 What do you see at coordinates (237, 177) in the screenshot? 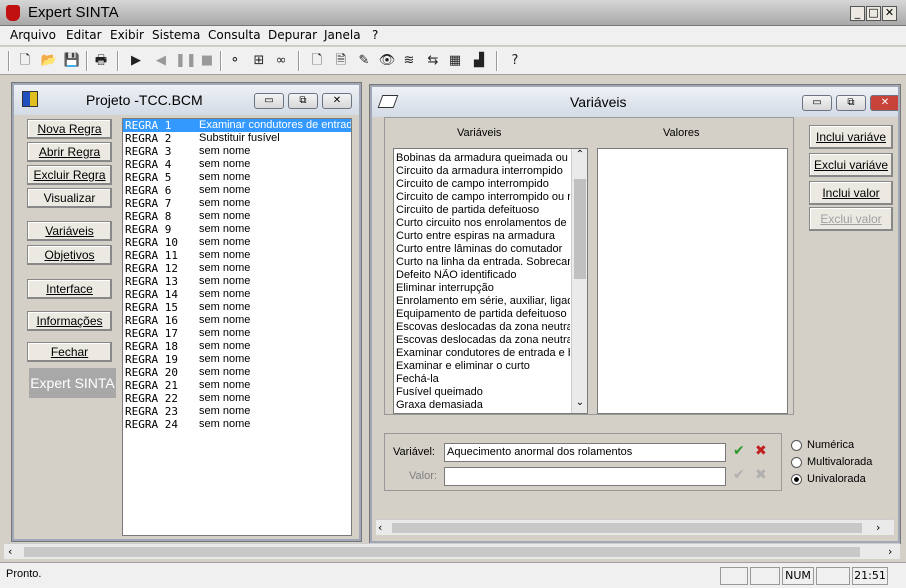
I see `rule-row: REGRA 5 sem nome` at bounding box center [237, 177].